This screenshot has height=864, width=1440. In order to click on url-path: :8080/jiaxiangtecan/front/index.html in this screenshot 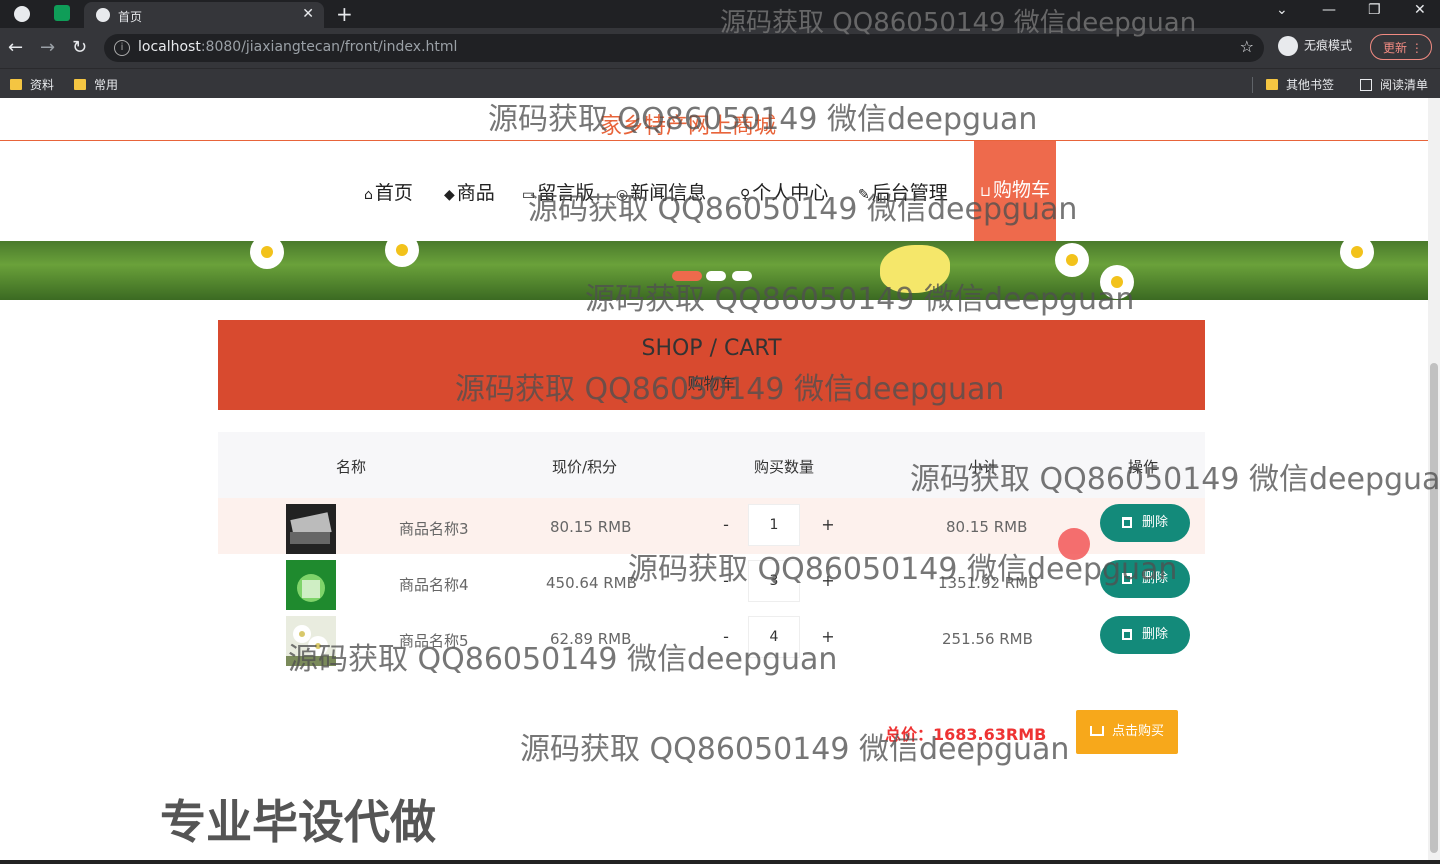, I will do `click(329, 47)`.